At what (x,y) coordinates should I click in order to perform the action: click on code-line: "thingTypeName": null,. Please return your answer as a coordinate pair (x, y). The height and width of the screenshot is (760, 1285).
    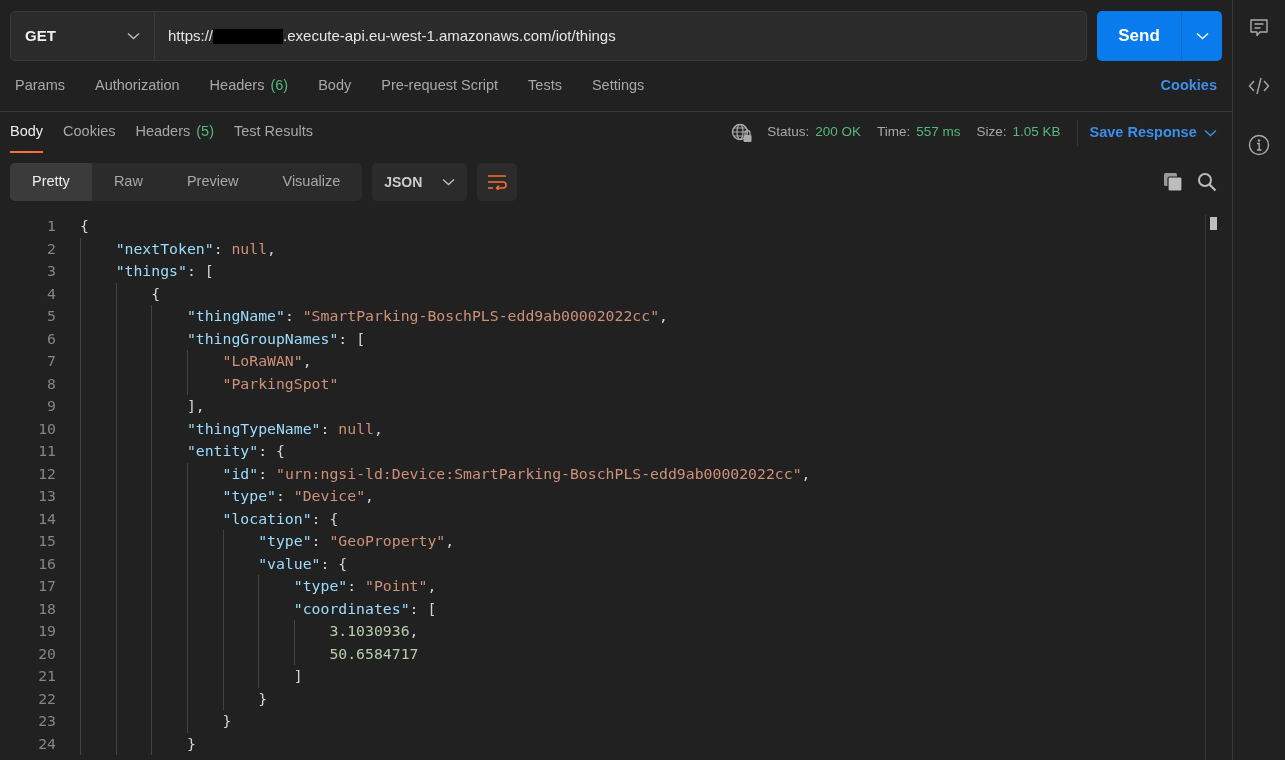
    Looking at the image, I should click on (284, 428).